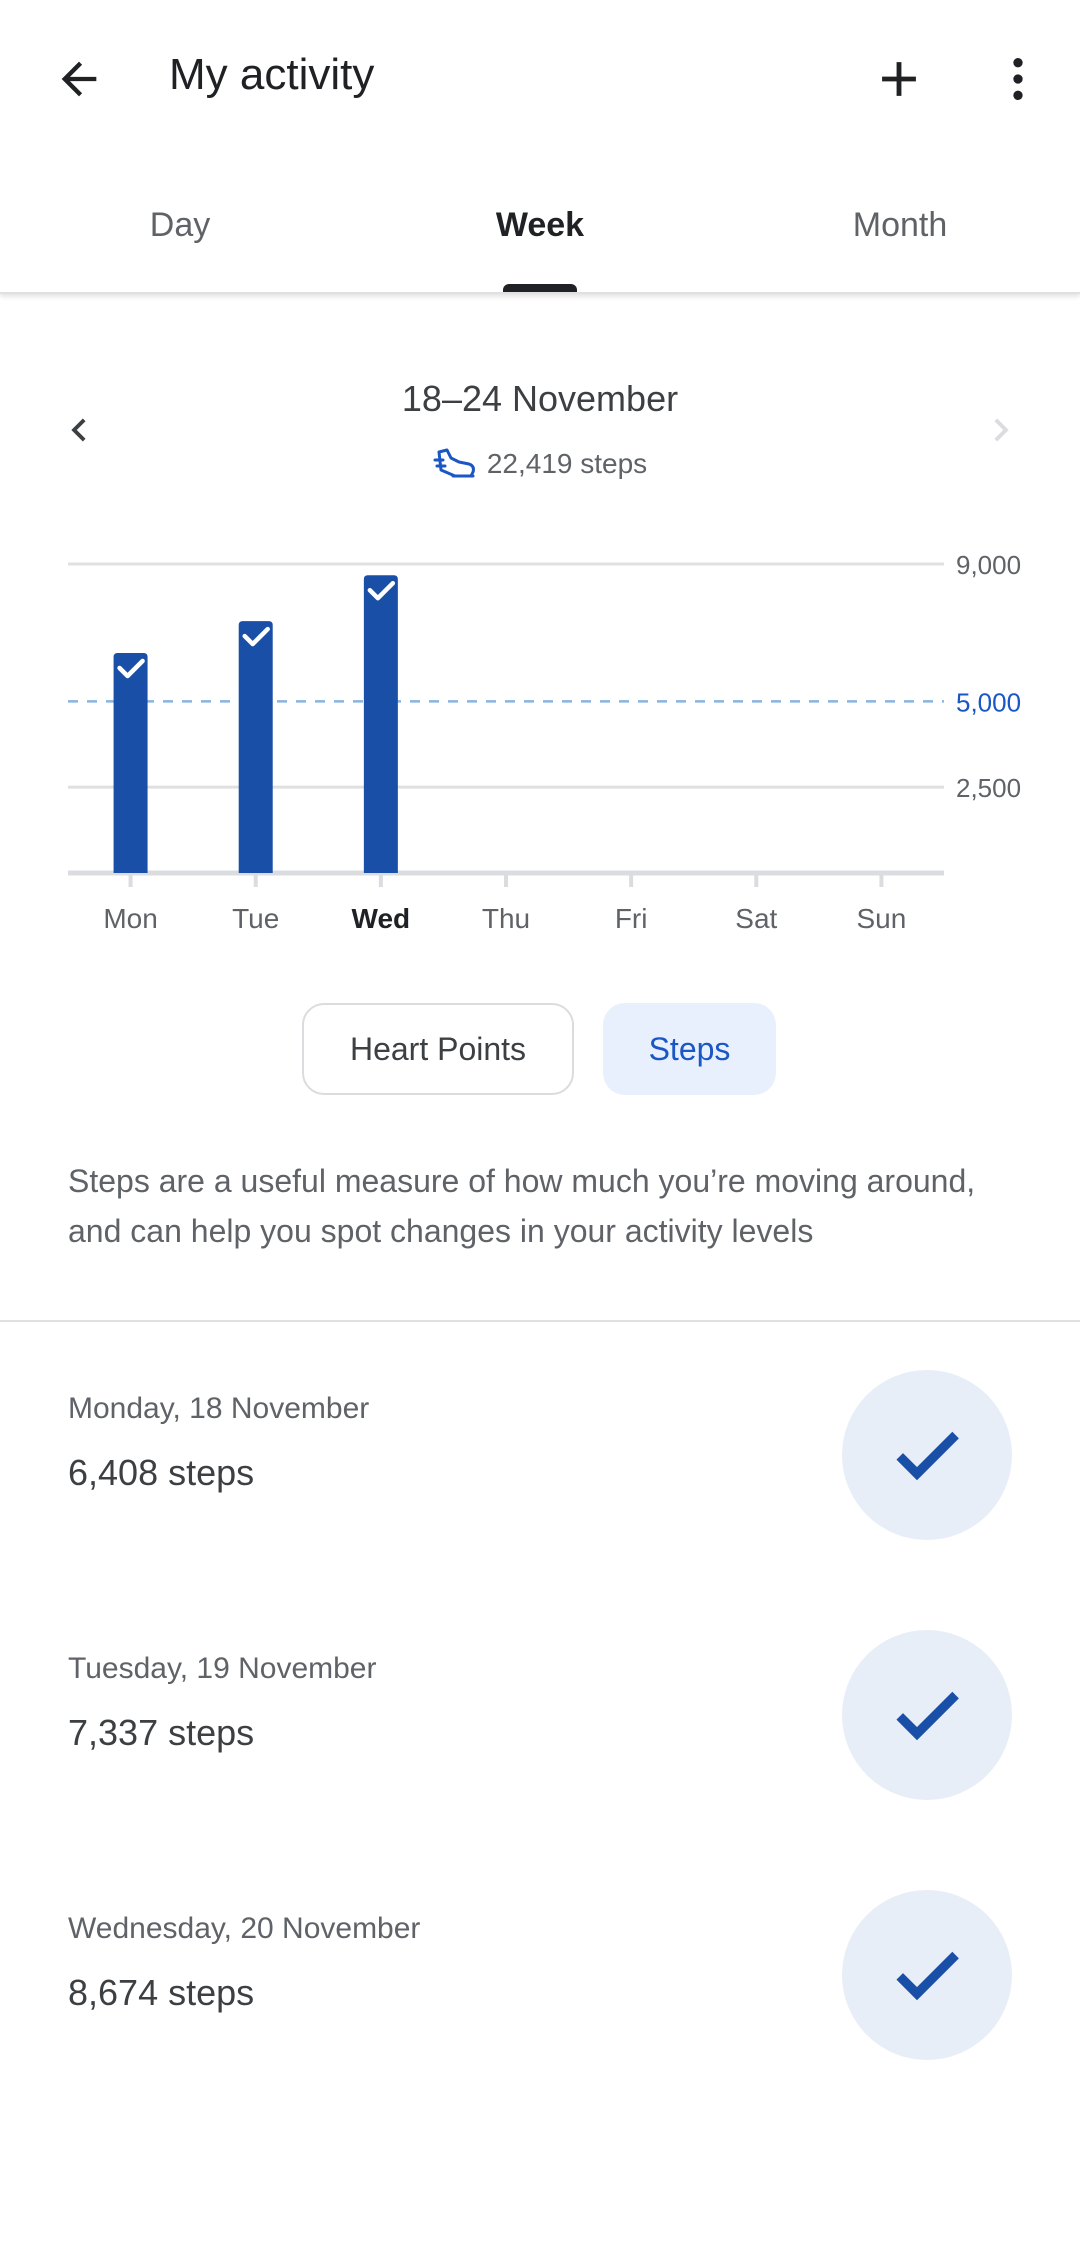  What do you see at coordinates (255, 918) in the screenshot?
I see `x-tick-label: Tue` at bounding box center [255, 918].